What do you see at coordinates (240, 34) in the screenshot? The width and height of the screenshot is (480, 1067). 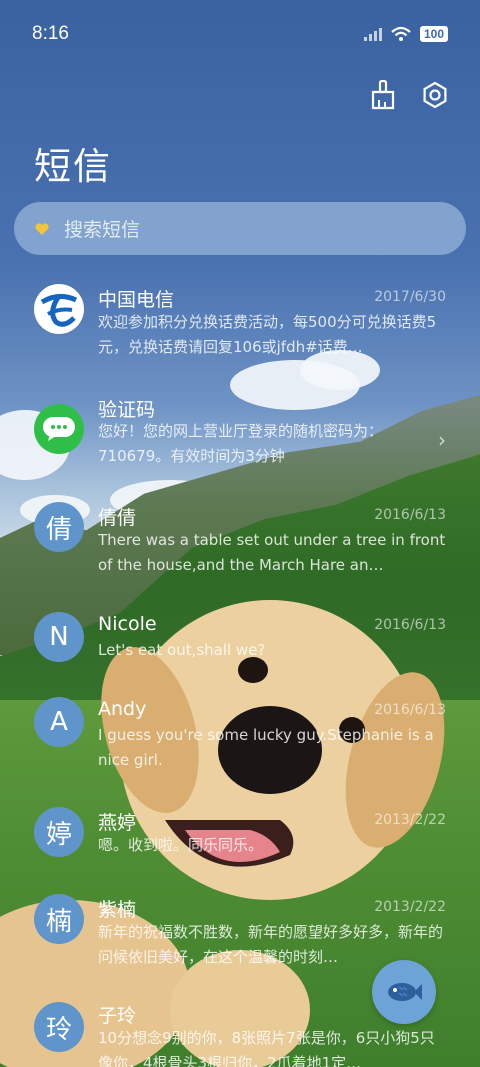 I see `status-bar: 8:16 100` at bounding box center [240, 34].